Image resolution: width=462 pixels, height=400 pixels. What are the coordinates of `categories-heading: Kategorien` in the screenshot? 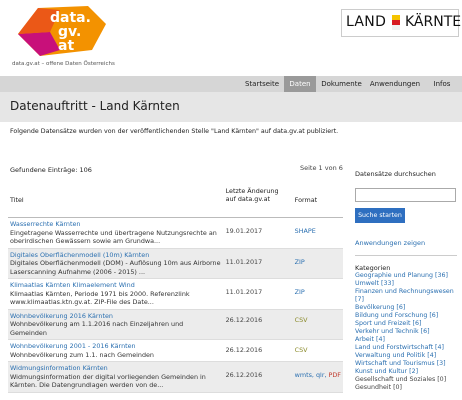 It's located at (373, 268).